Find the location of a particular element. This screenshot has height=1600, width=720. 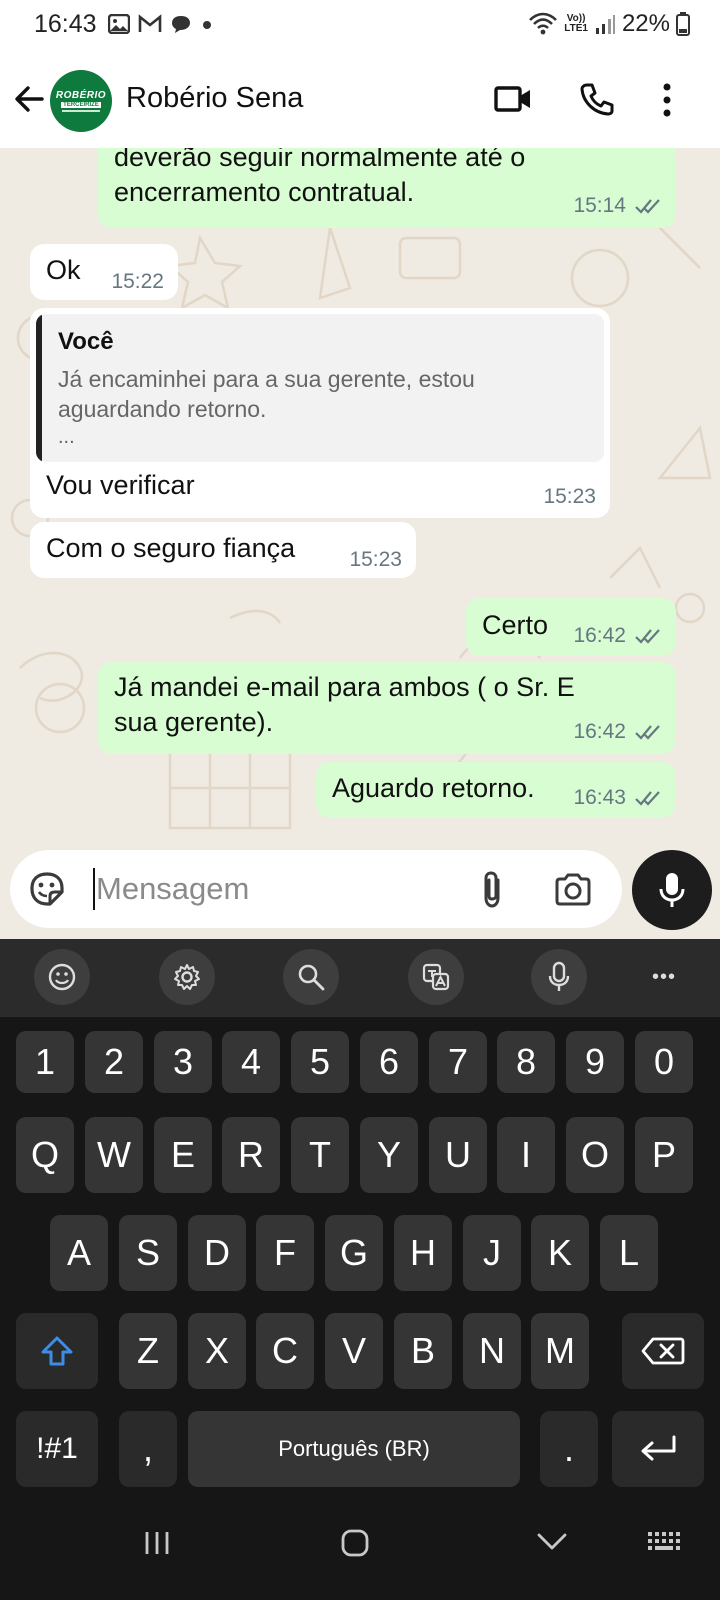

message-bubble-incoming: Com o seguro fiança 15:23 is located at coordinates (223, 550).